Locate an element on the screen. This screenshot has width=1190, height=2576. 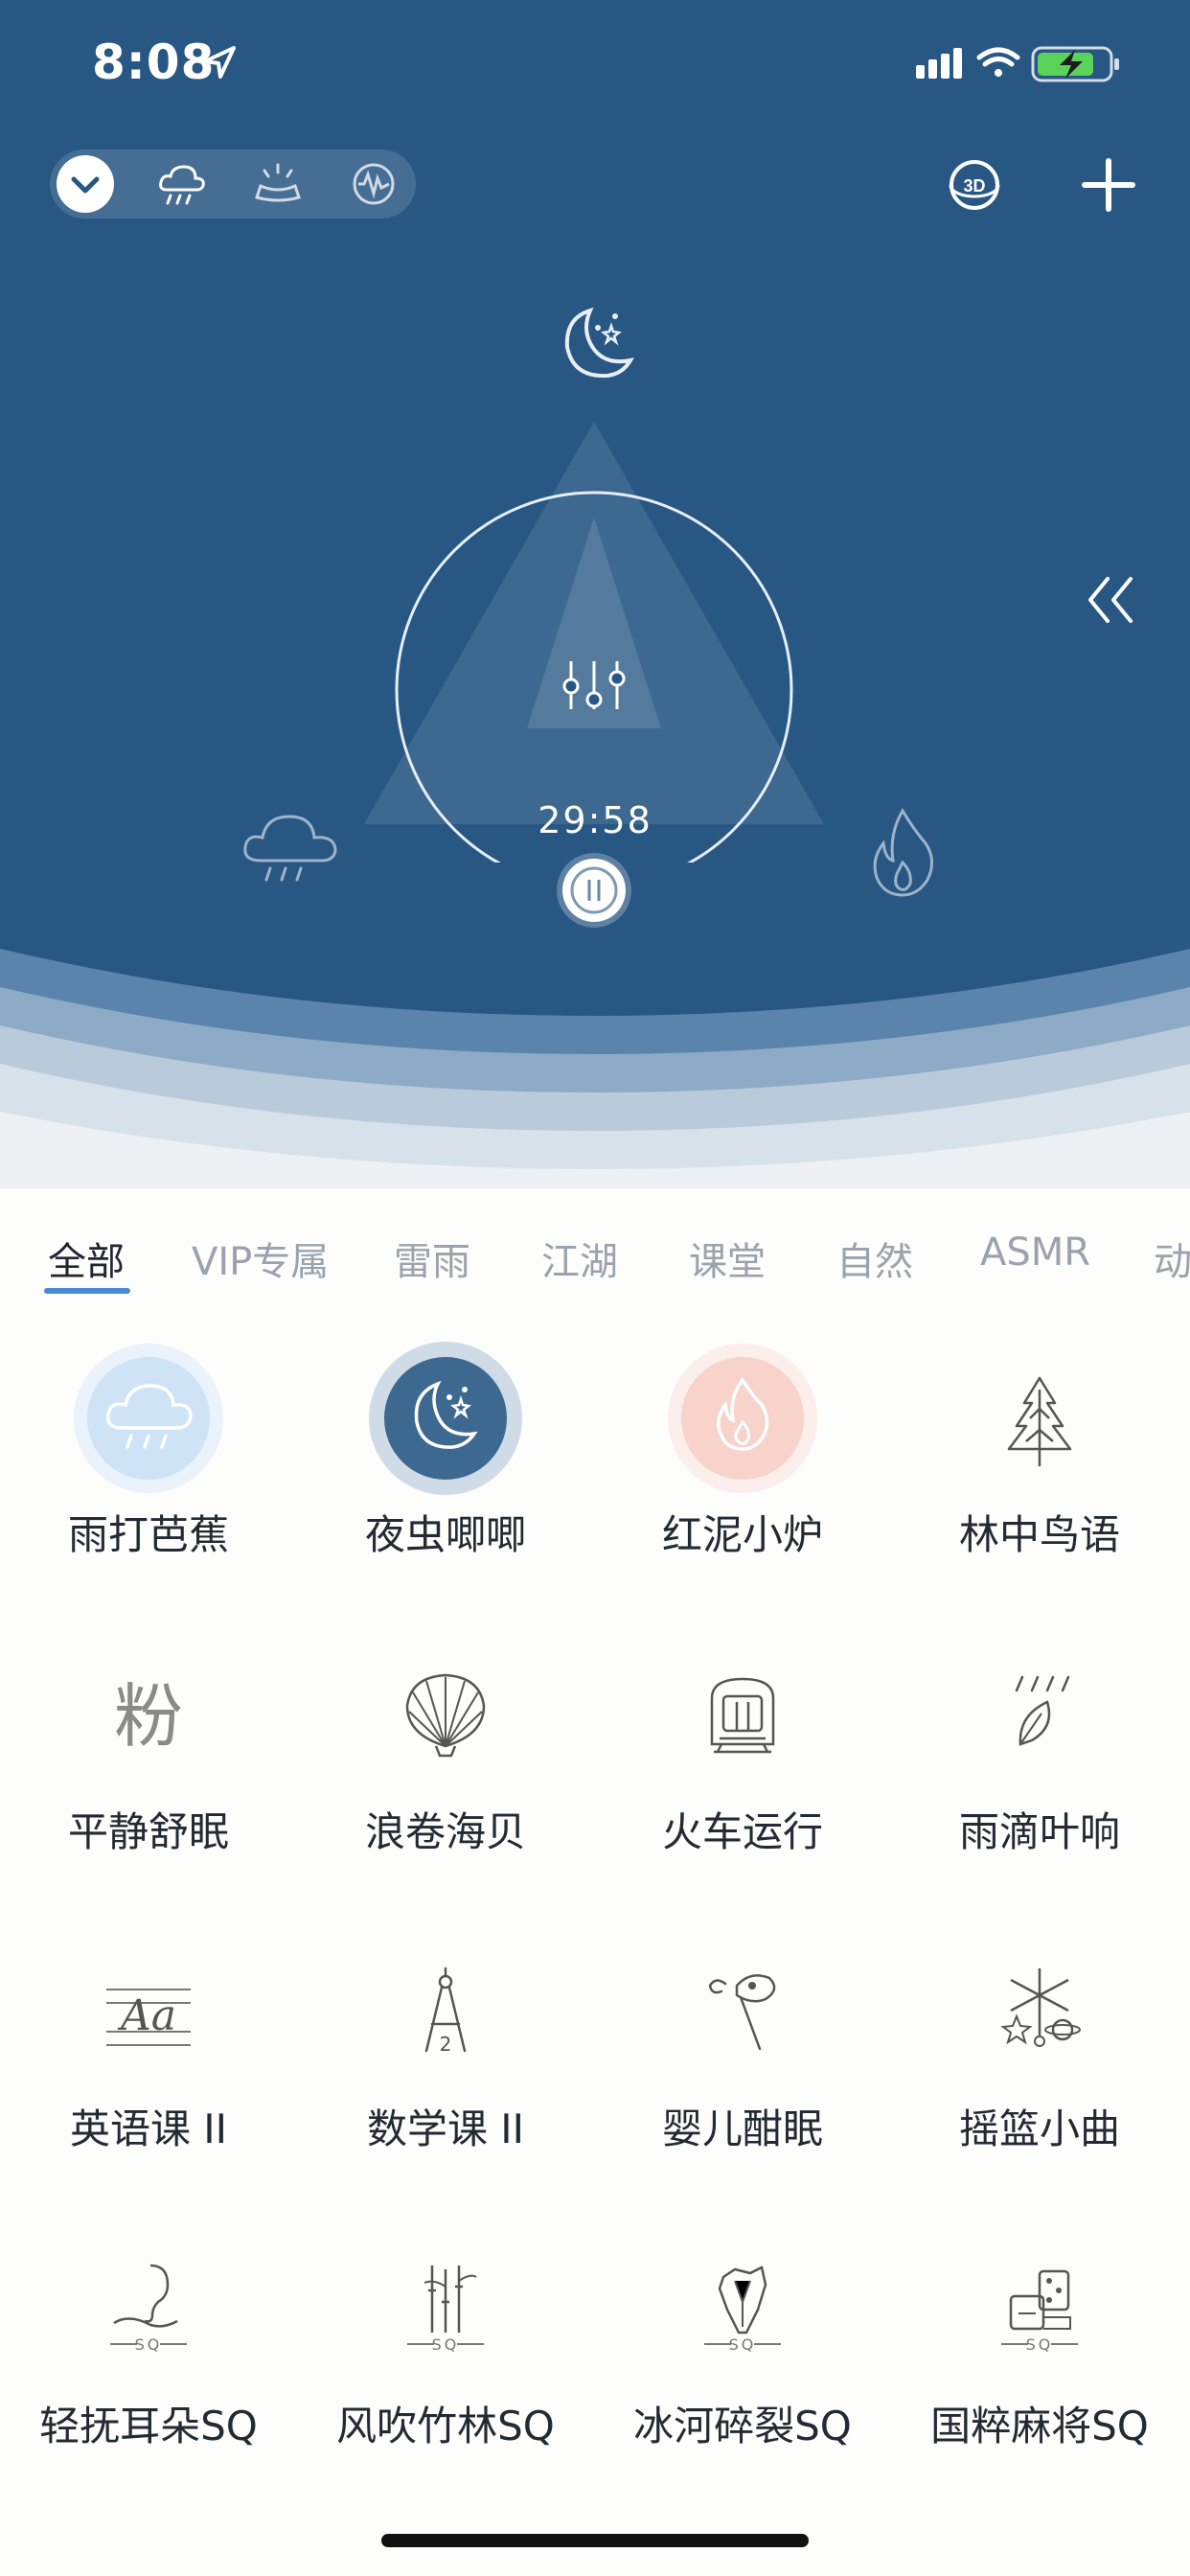
chevron-down-icon is located at coordinates (86, 185).